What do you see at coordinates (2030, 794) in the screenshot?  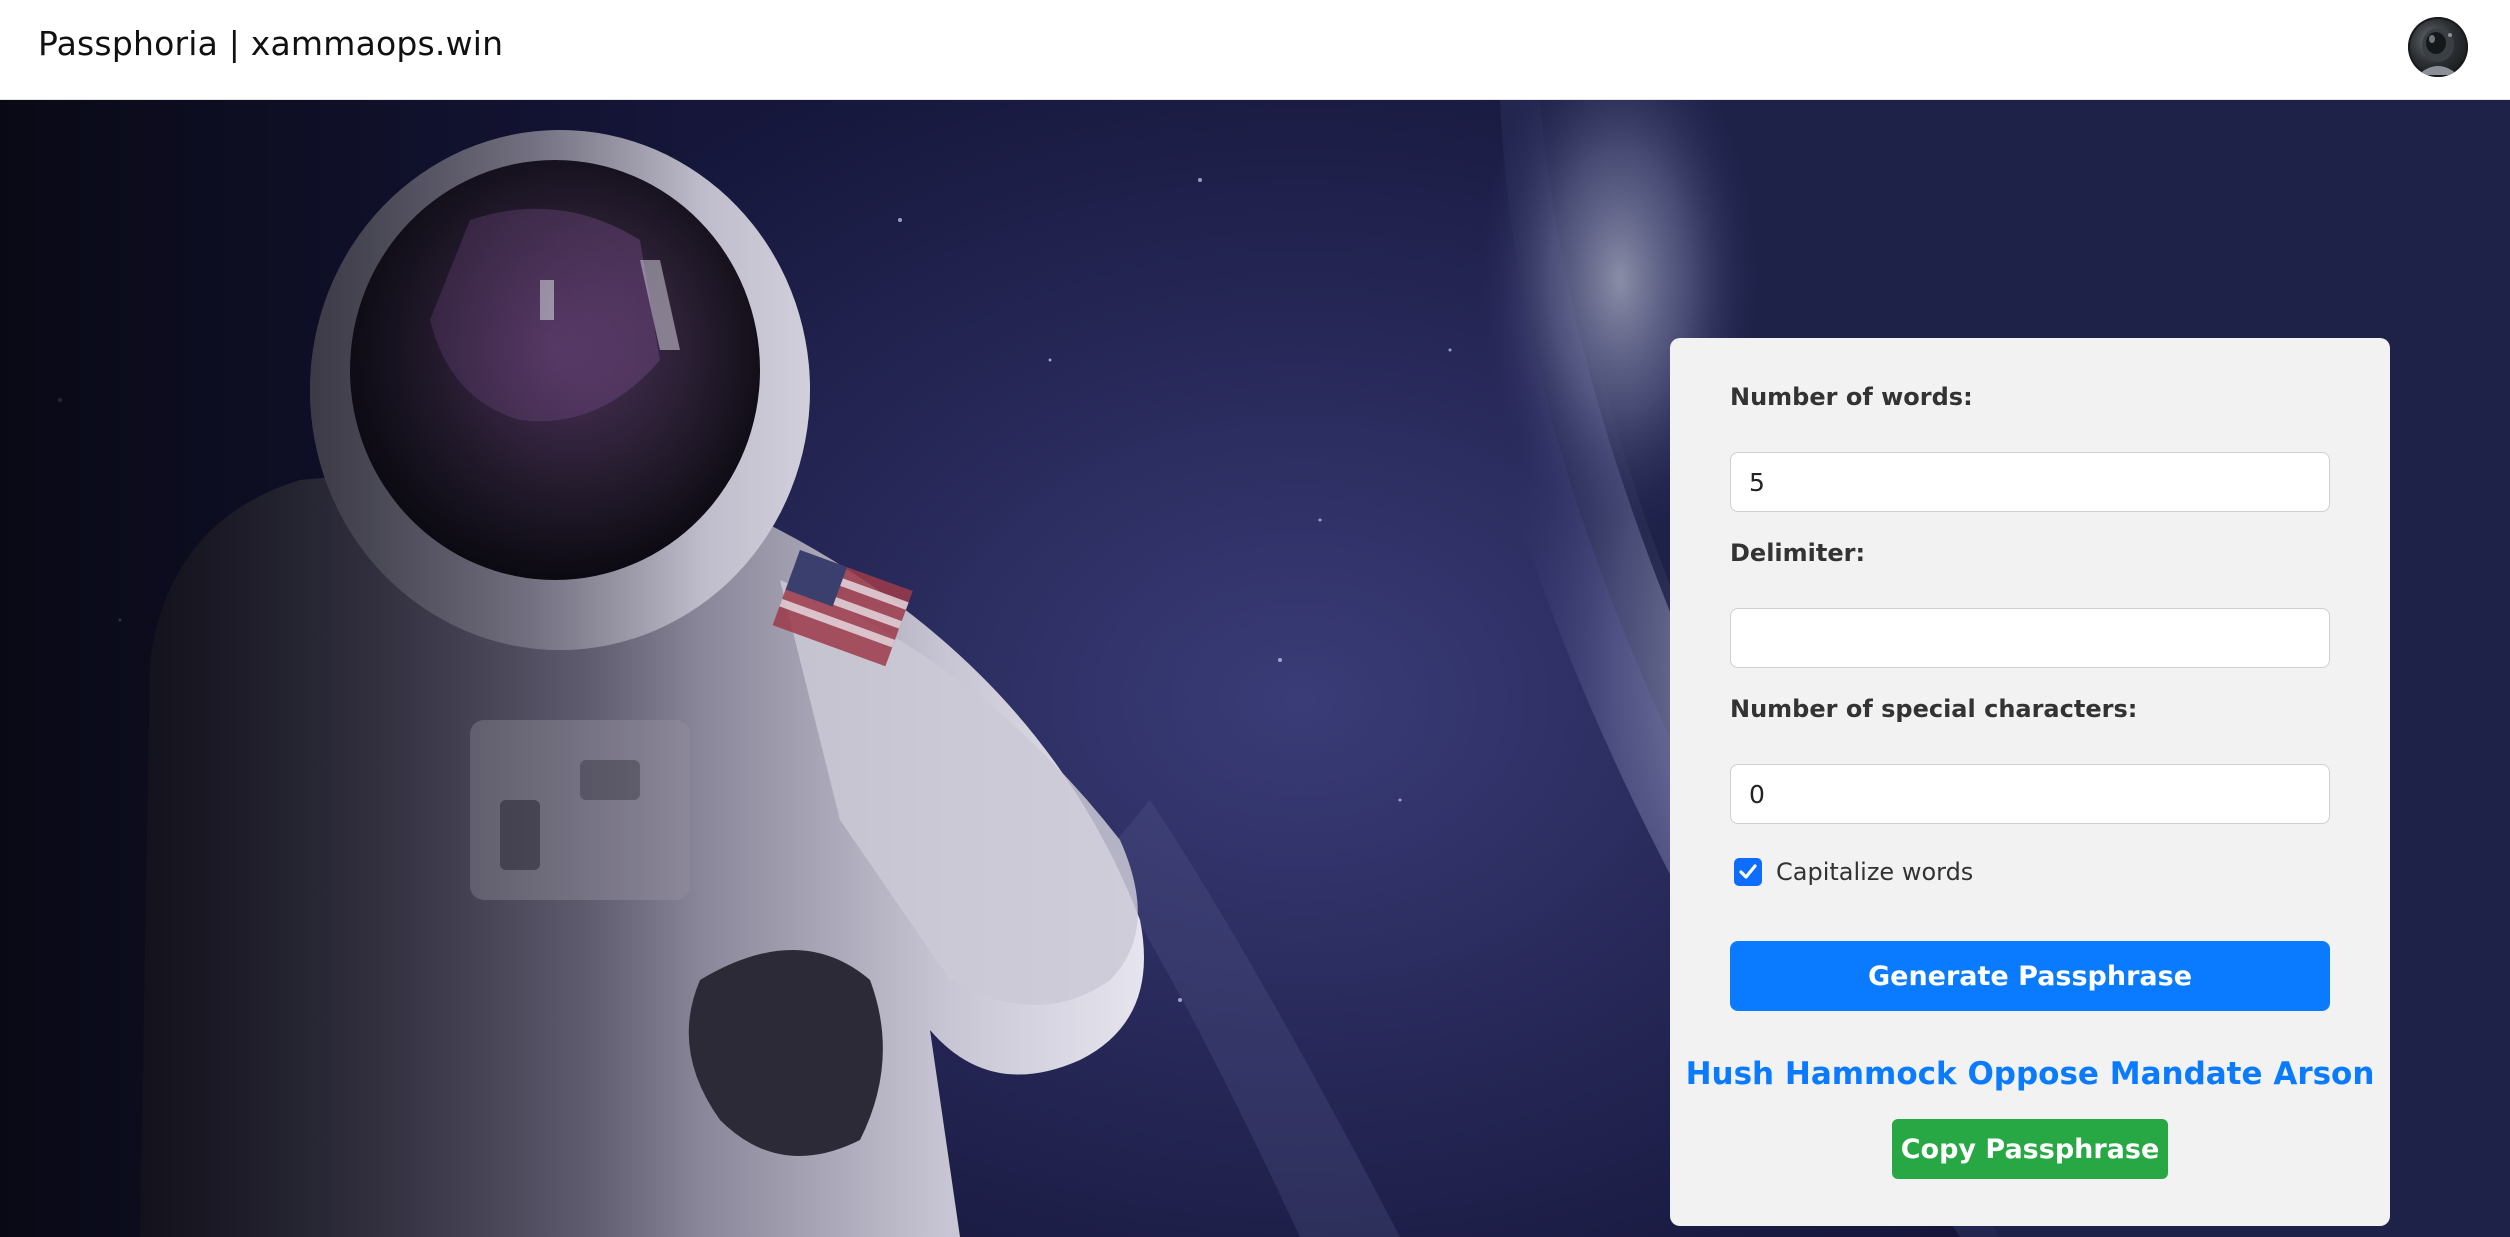 I see `special-chars-input` at bounding box center [2030, 794].